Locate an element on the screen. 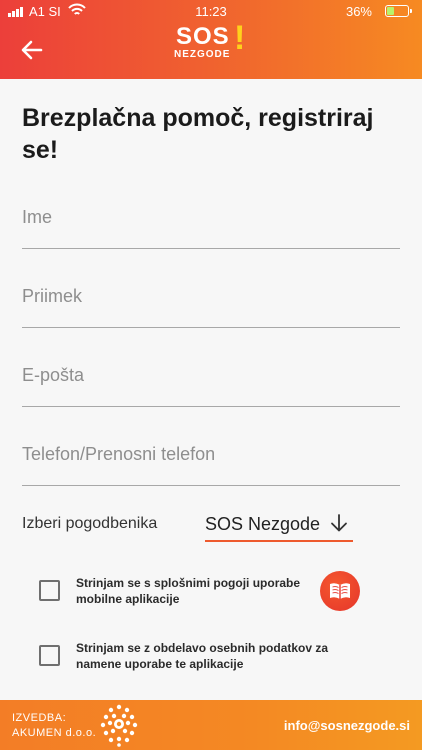 The image size is (422, 750). arrow-left-icon is located at coordinates (32, 50).